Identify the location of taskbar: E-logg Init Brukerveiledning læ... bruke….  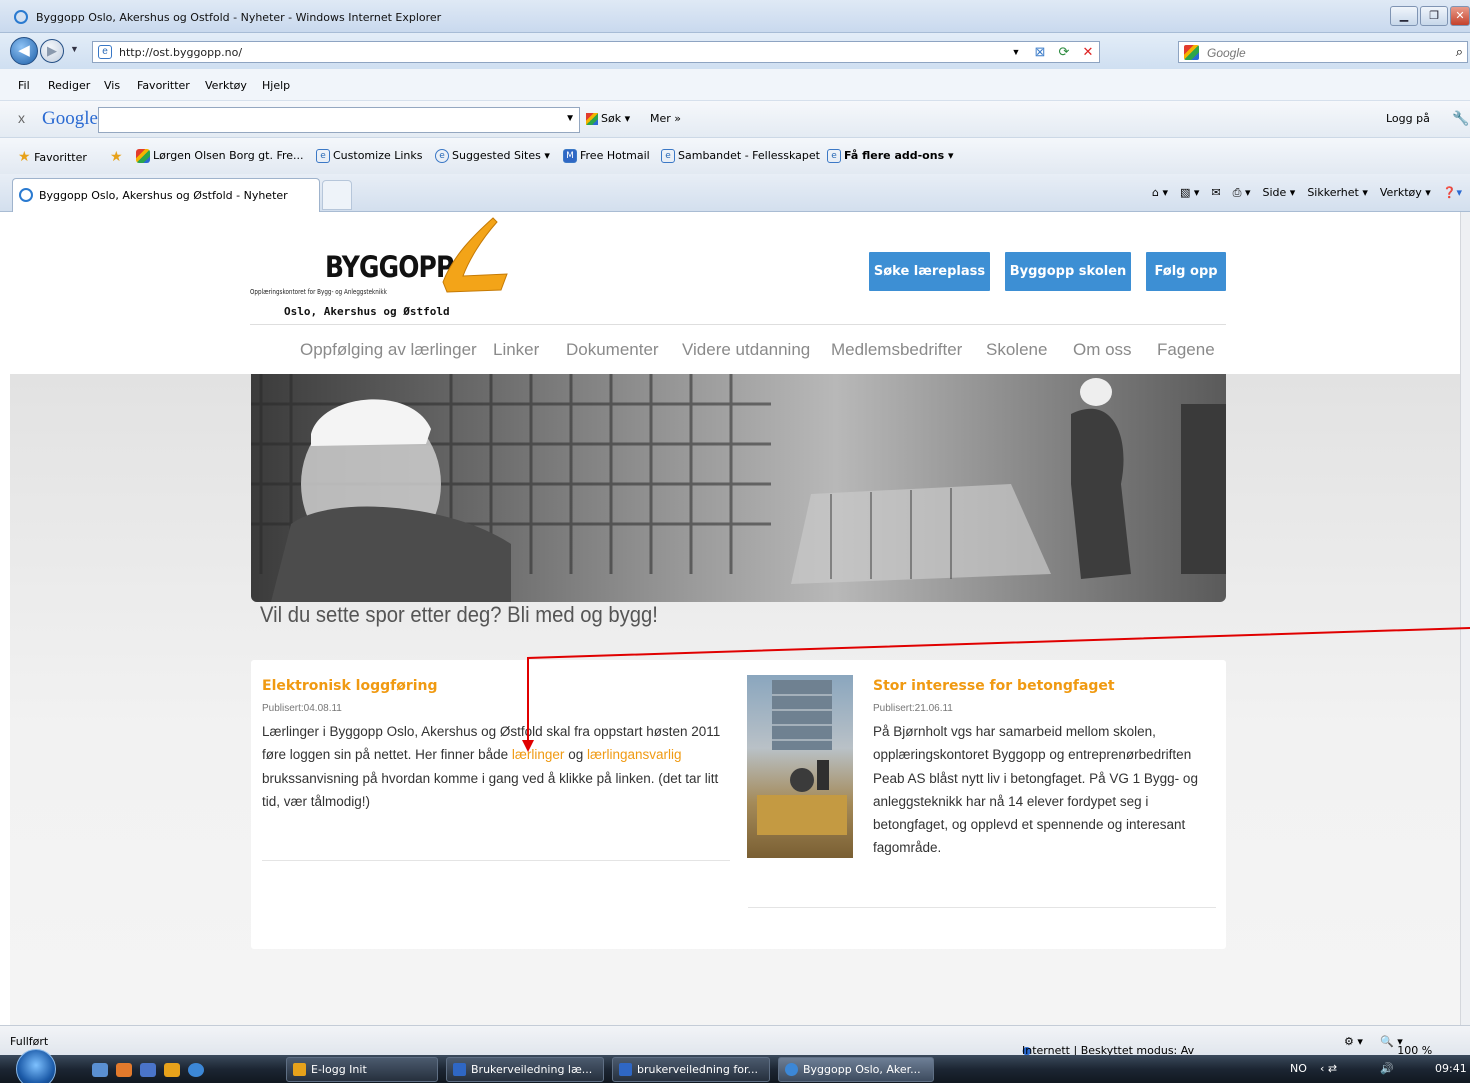
(735, 1066).